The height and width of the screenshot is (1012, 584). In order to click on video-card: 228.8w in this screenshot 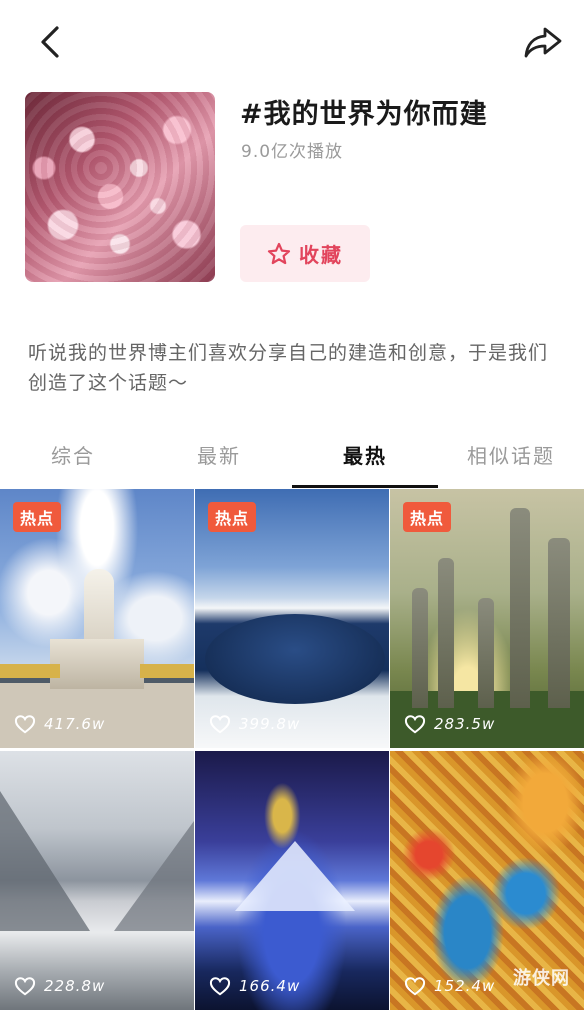, I will do `click(97, 880)`.